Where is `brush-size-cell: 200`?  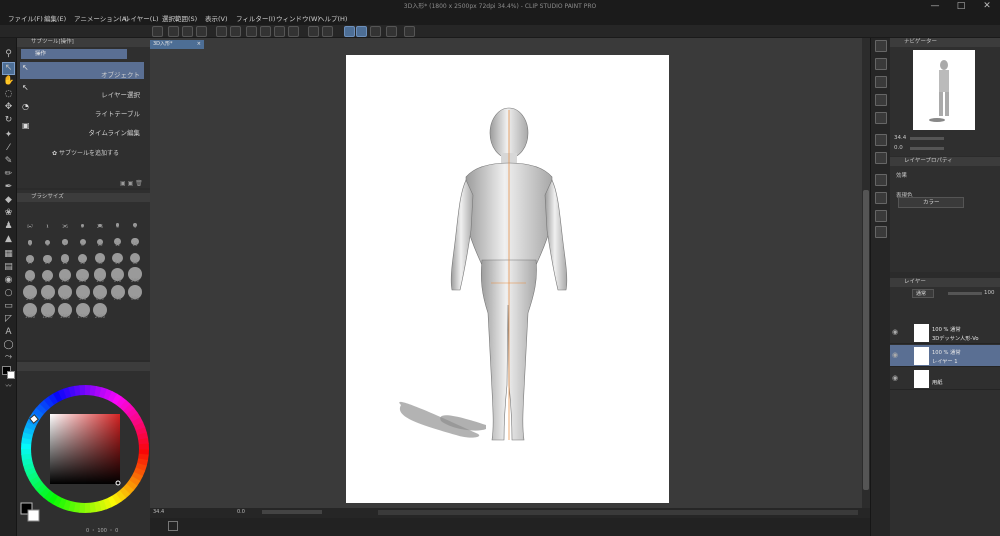
brush-size-cell: 200 is located at coordinates (135, 274).